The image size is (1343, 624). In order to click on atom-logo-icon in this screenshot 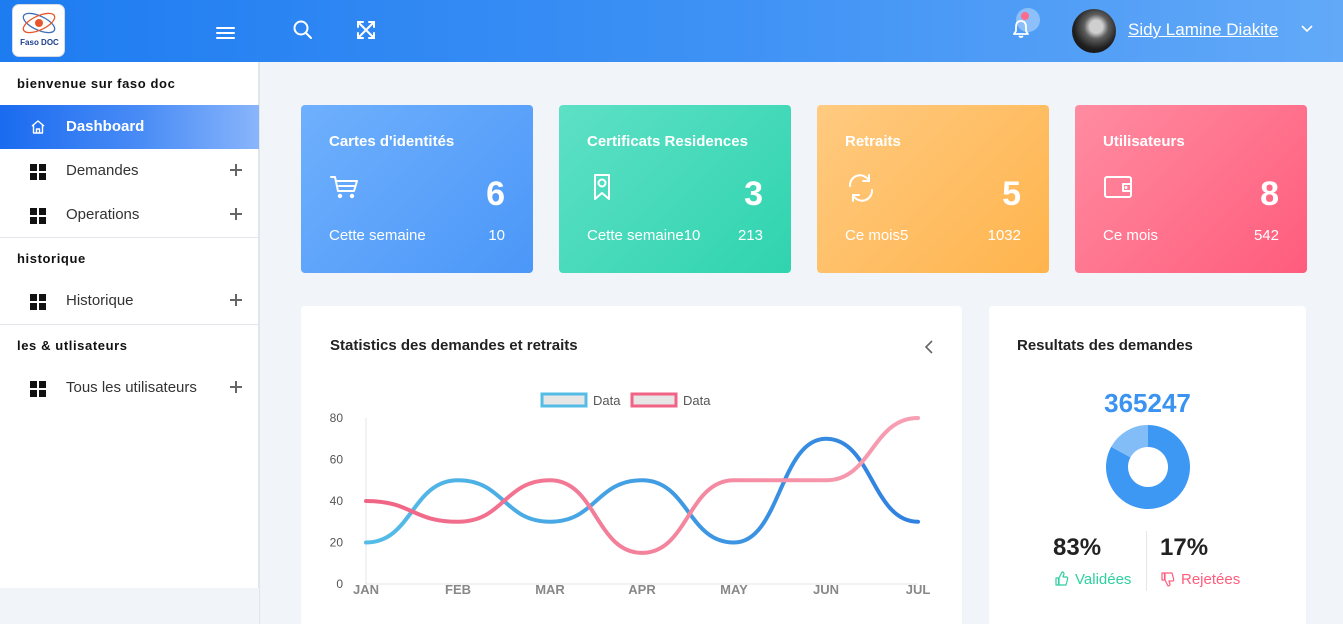, I will do `click(39, 23)`.